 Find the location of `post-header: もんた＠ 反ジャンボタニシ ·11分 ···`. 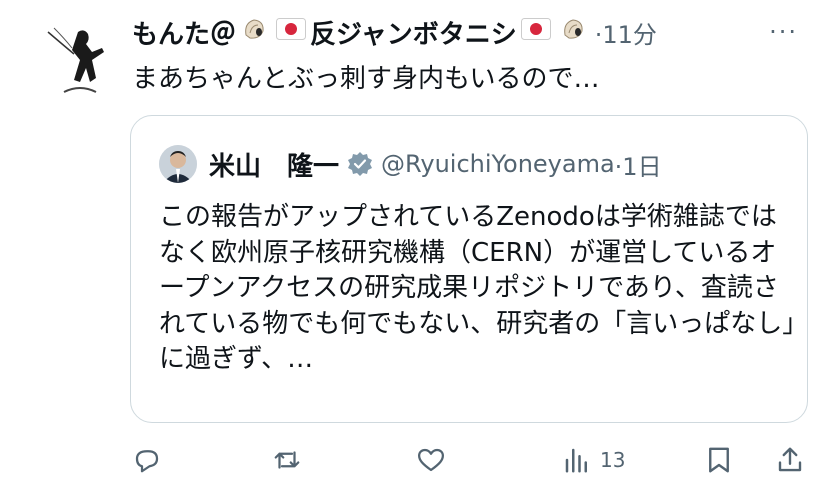

post-header: もんた＠ 反ジャンボタニシ ·11分 ··· is located at coordinates (470, 32).